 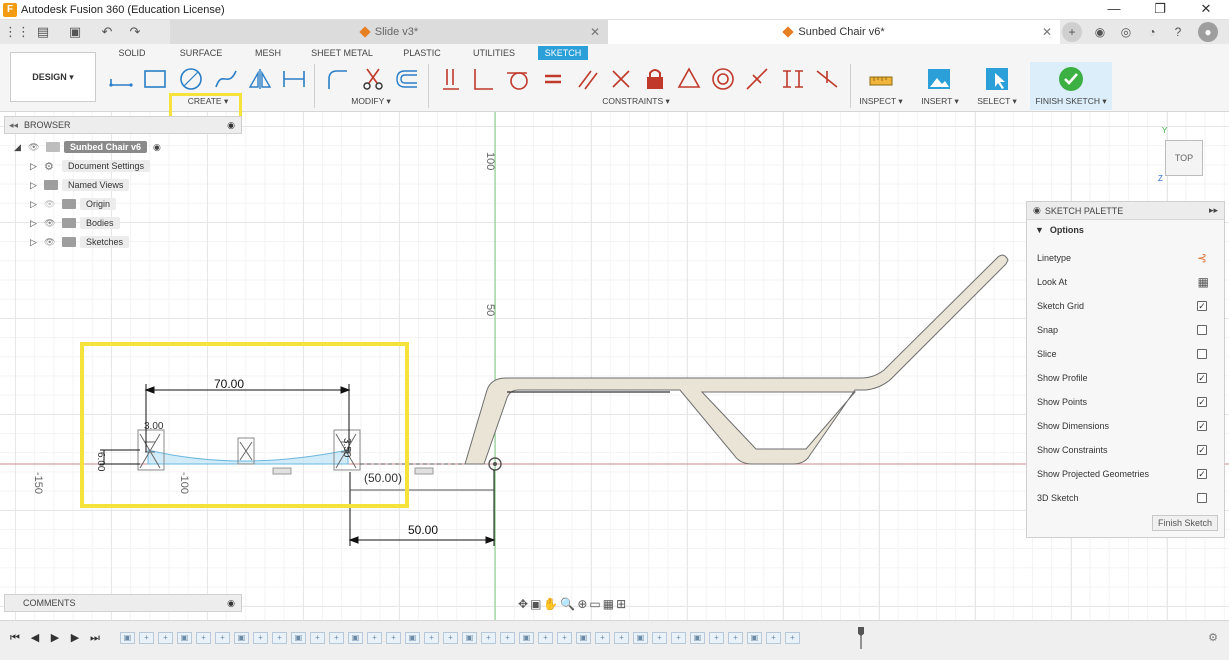 What do you see at coordinates (294, 79) in the screenshot?
I see `dimension-tool-icon` at bounding box center [294, 79].